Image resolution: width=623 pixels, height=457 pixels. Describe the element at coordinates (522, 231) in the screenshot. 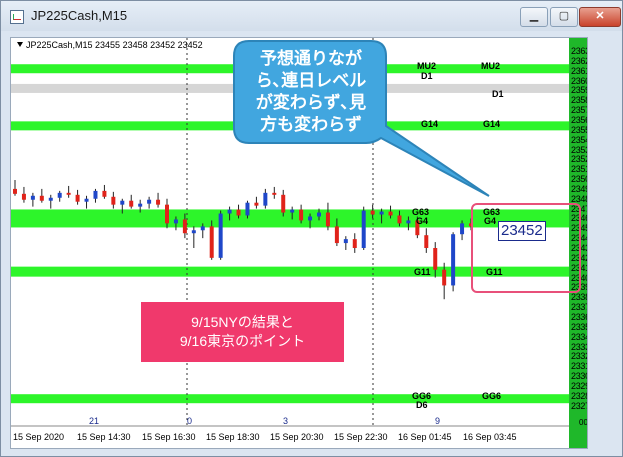

I see `current-price-label: 23452` at that location.